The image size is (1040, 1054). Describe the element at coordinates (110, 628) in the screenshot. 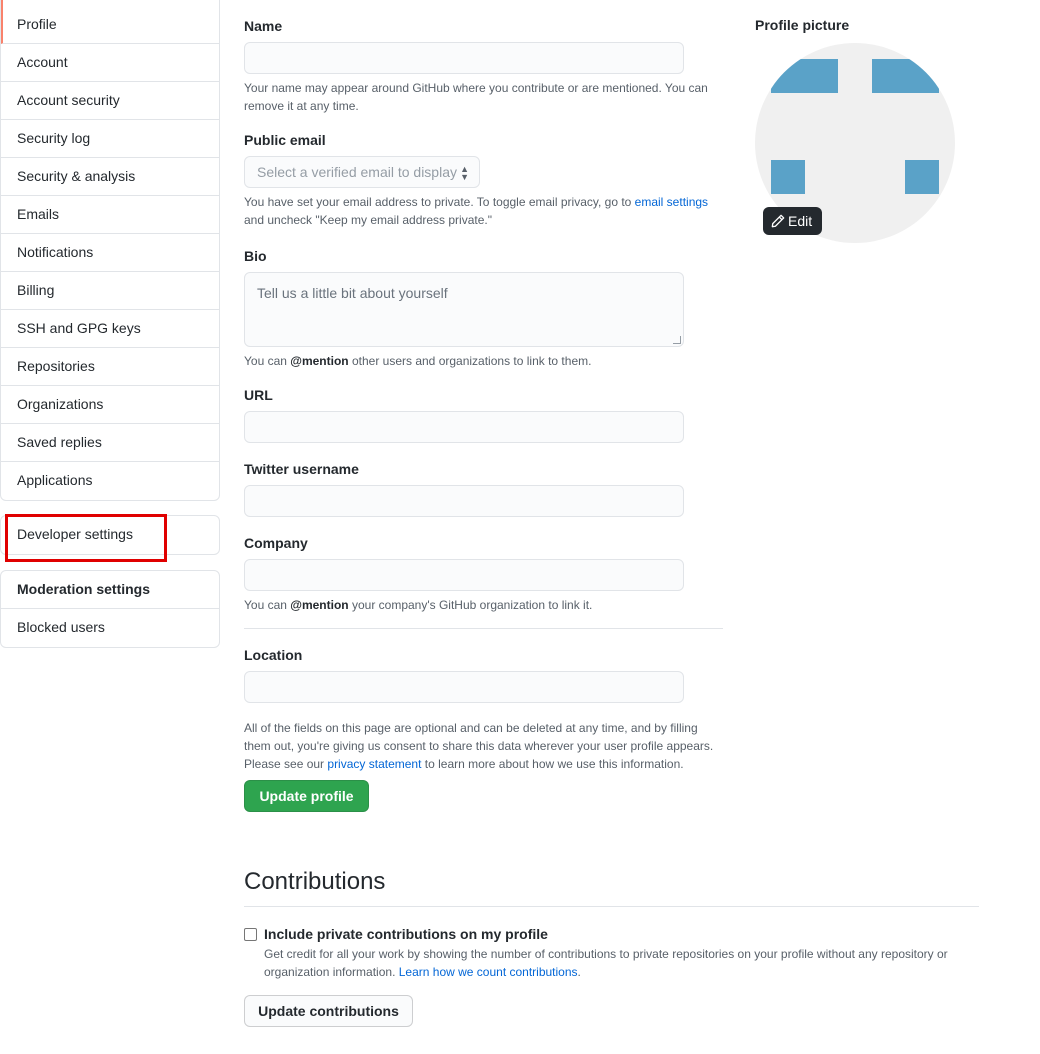

I see `sidebar-item-blocked-users: Blocked users` at that location.